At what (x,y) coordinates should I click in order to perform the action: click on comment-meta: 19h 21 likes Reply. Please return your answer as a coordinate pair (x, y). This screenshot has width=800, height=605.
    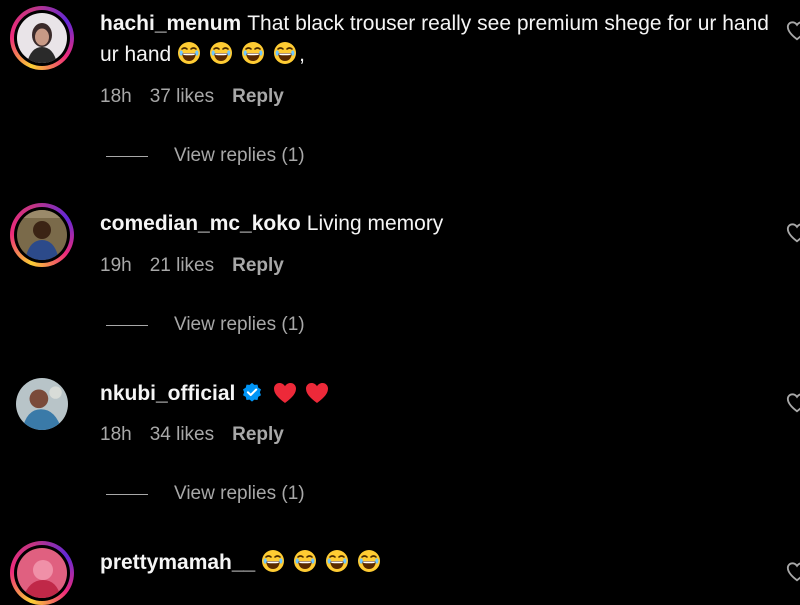
    Looking at the image, I should click on (201, 266).